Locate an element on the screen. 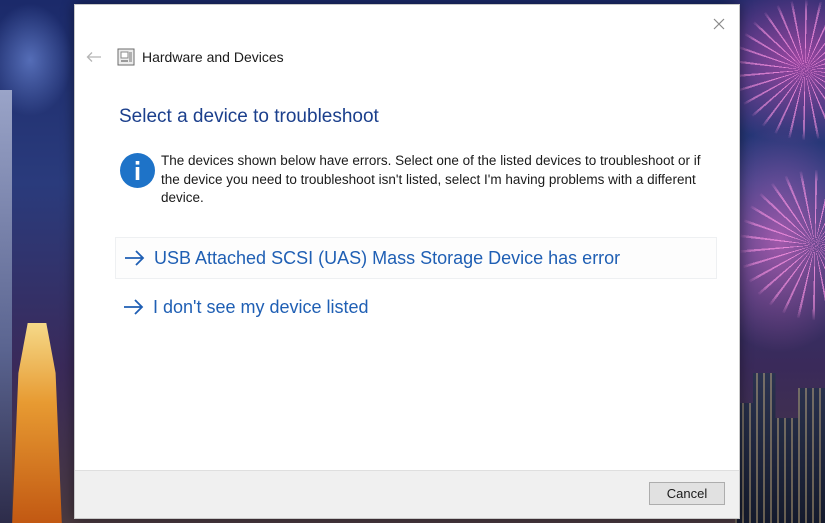 The image size is (825, 523). option-label: I don't see my device listed is located at coordinates (261, 306).